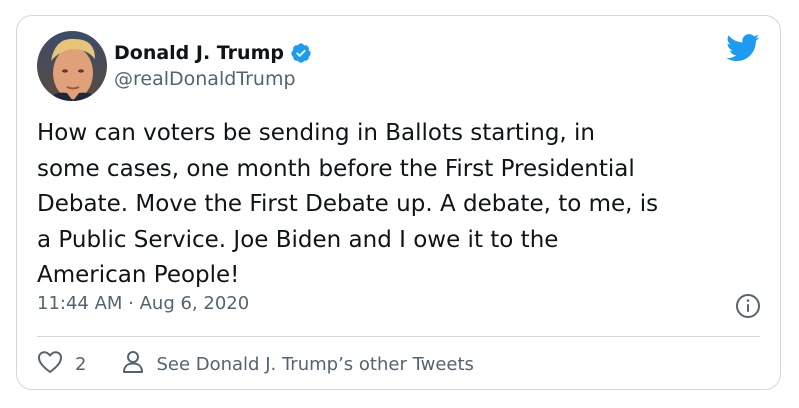  I want to click on tweet-timestamp: 11:44 AM · Aug 6, 2020, so click(143, 303).